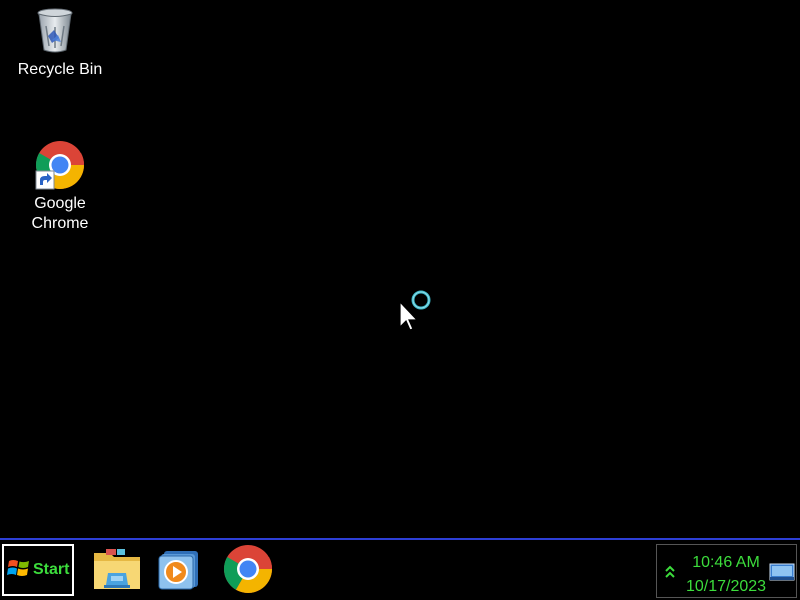 This screenshot has height=600, width=800. I want to click on taskbar-file-explorer-button, so click(117, 571).